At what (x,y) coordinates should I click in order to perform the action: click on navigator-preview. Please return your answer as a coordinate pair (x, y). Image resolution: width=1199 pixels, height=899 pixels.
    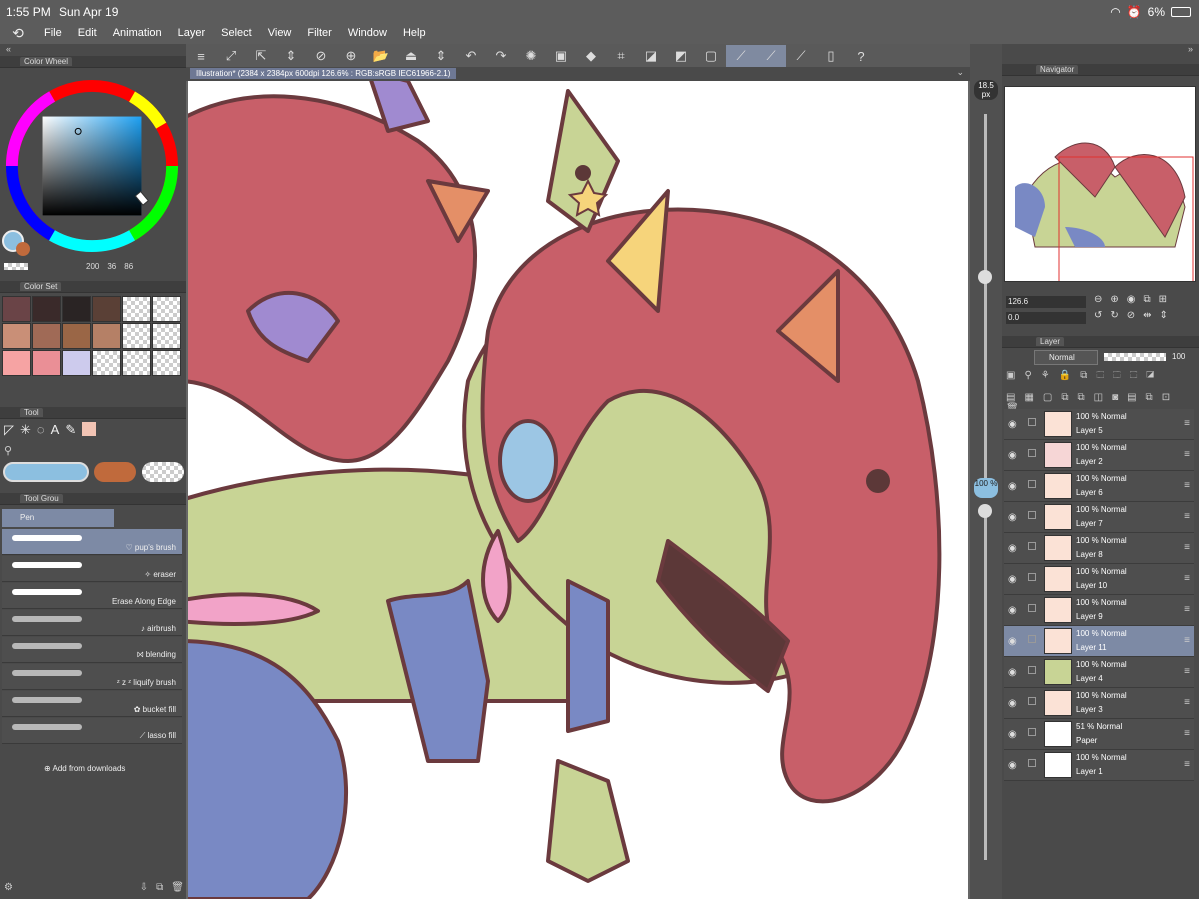
    Looking at the image, I should click on (1100, 191).